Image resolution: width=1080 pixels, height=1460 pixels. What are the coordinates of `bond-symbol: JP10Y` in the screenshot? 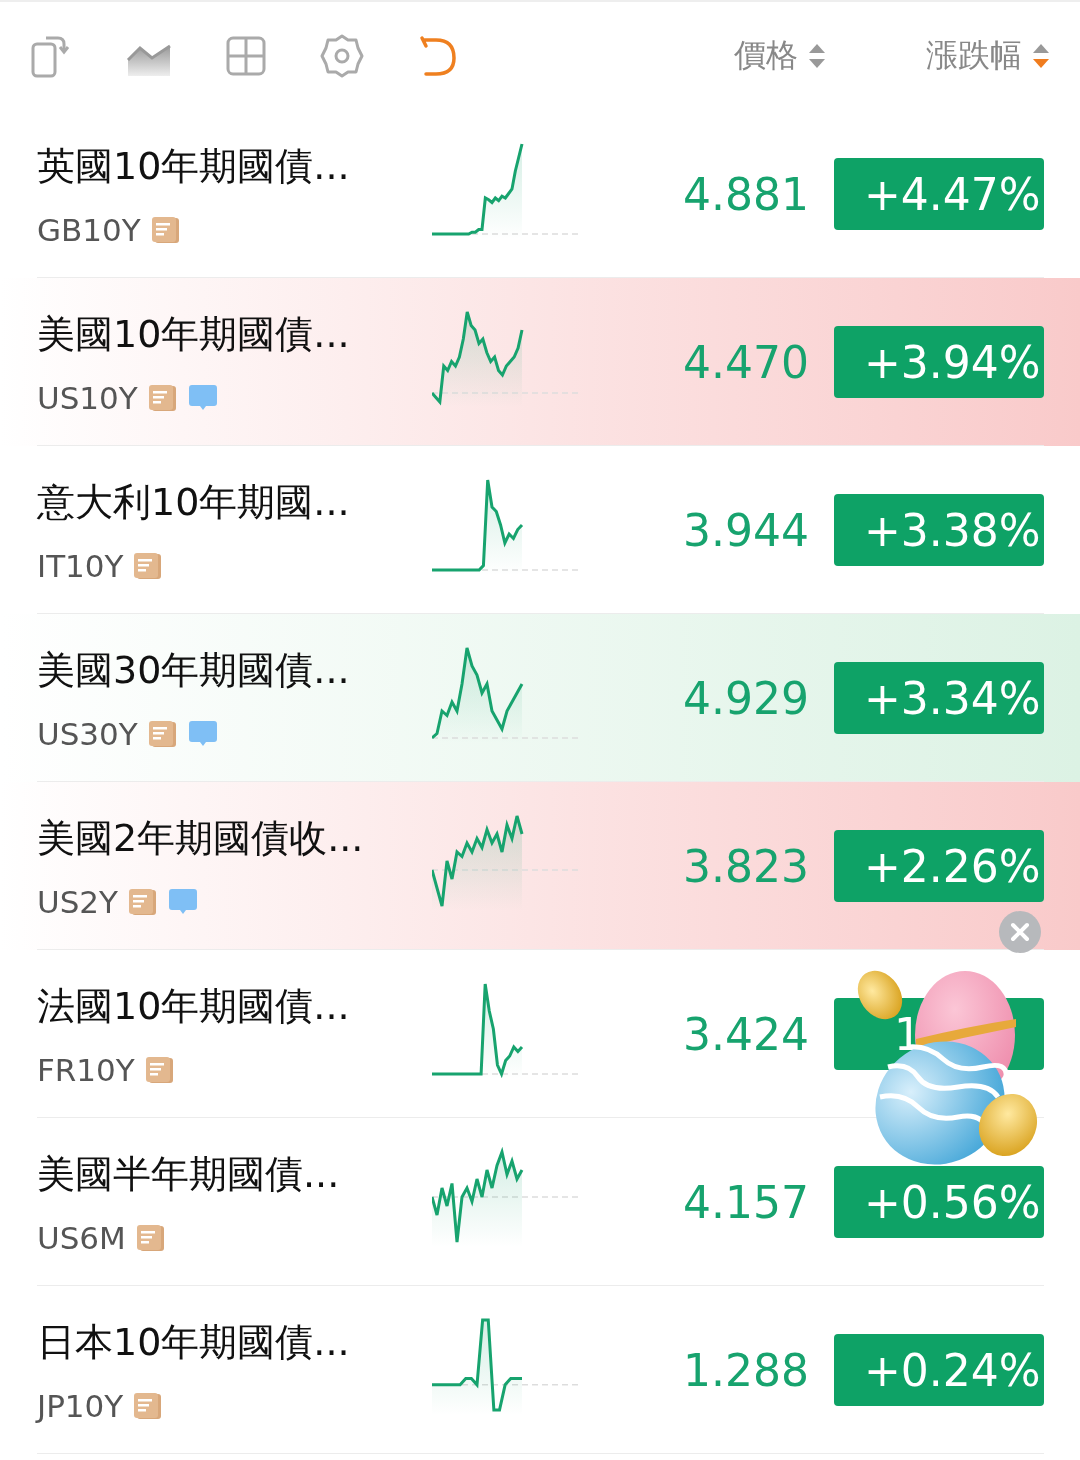 It's located at (80, 1405).